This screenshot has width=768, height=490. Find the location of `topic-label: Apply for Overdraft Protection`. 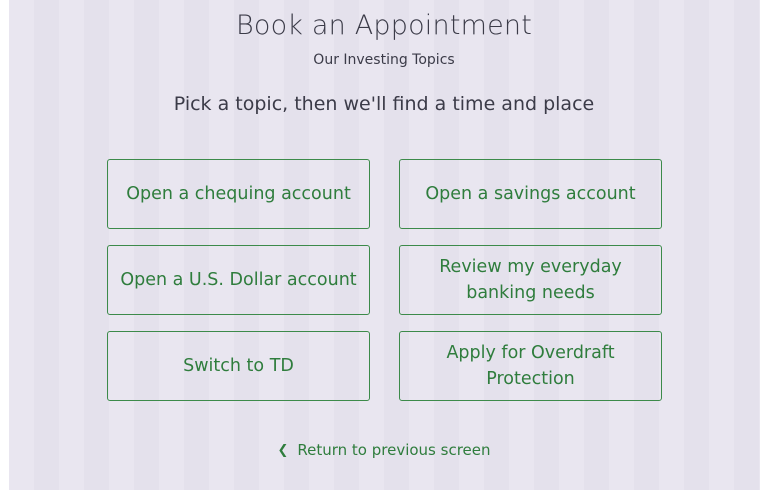

topic-label: Apply for Overdraft Protection is located at coordinates (530, 366).